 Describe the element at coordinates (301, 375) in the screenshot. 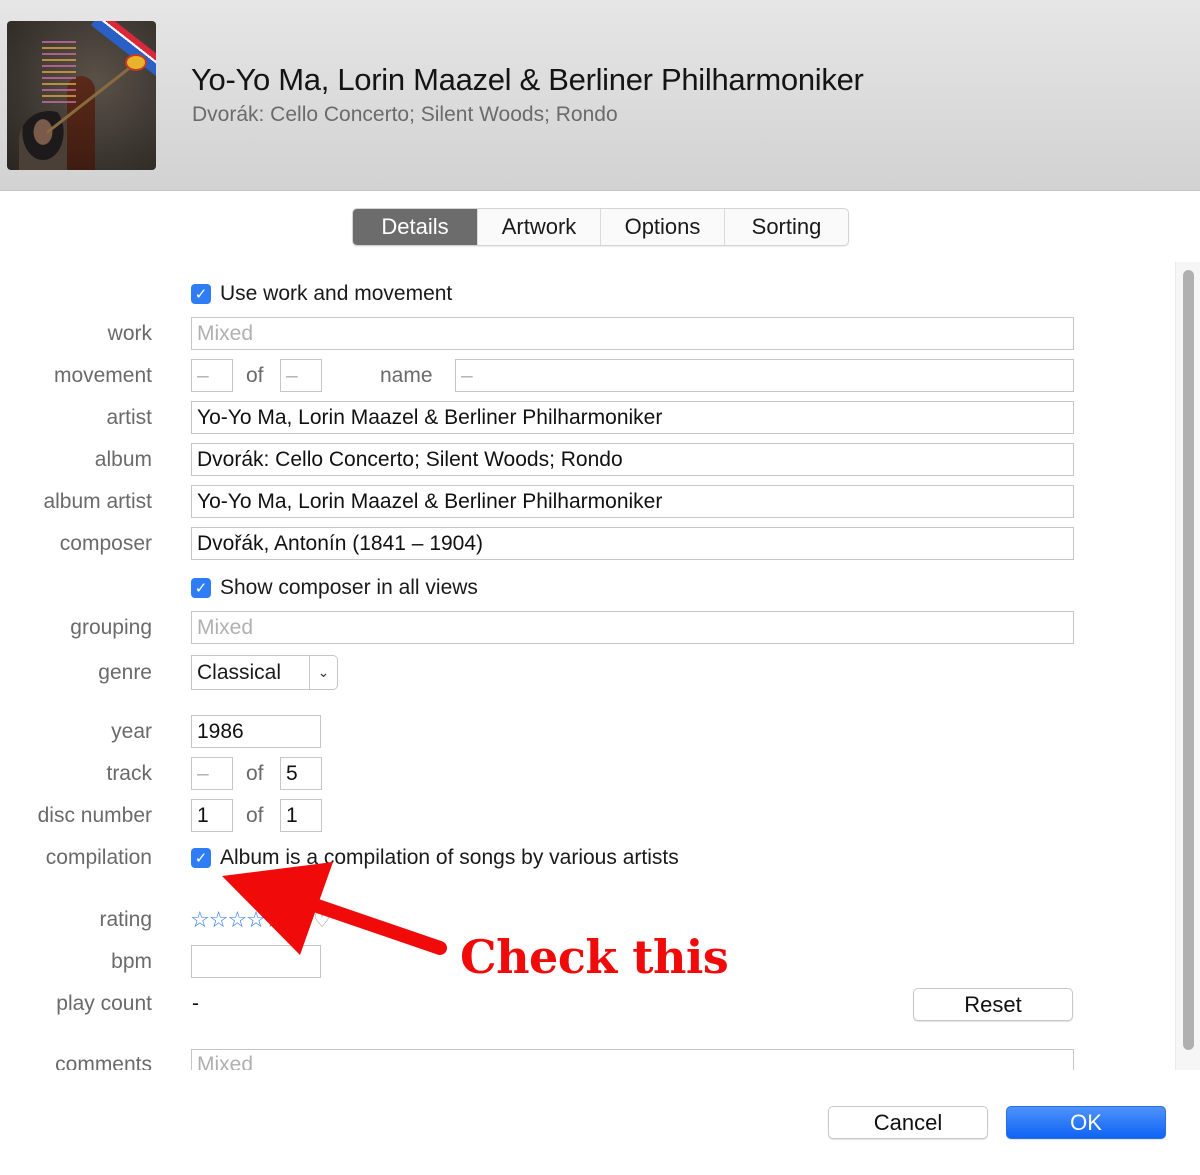

I see `movement-count-input: –` at that location.